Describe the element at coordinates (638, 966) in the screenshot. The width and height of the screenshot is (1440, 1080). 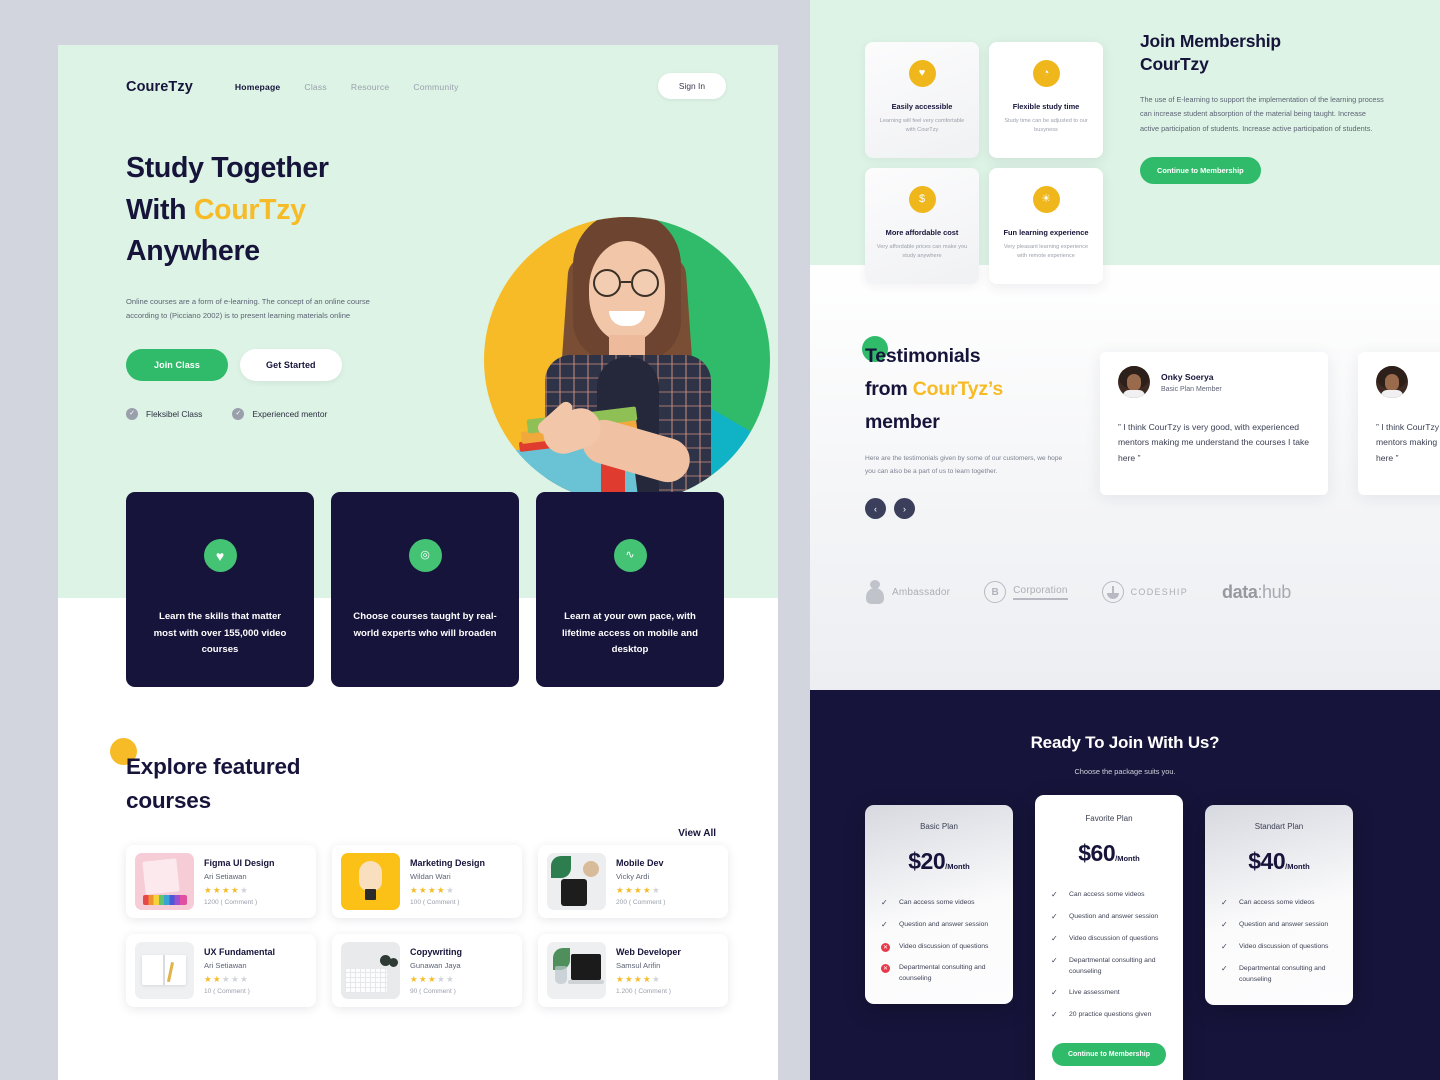
I see `course-author: Samsul Arifin` at that location.